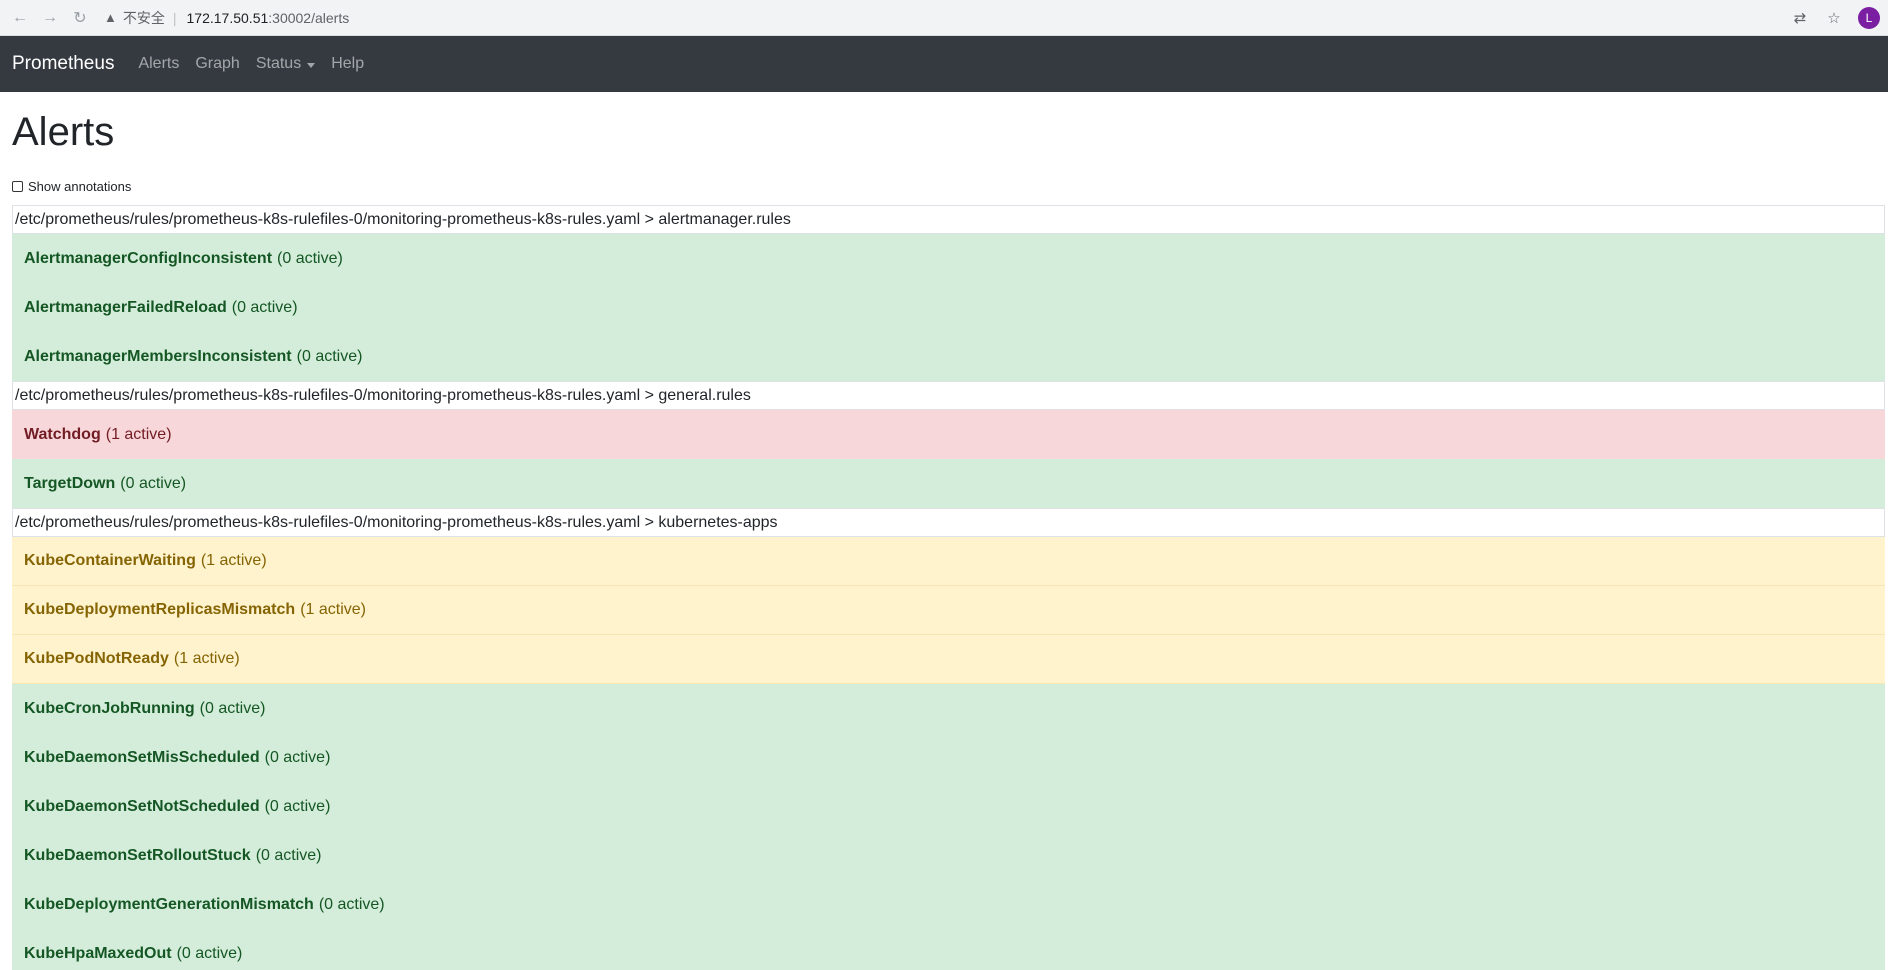  I want to click on alert-rule-name: KubeDaemonSetMisScheduled, so click(142, 757).